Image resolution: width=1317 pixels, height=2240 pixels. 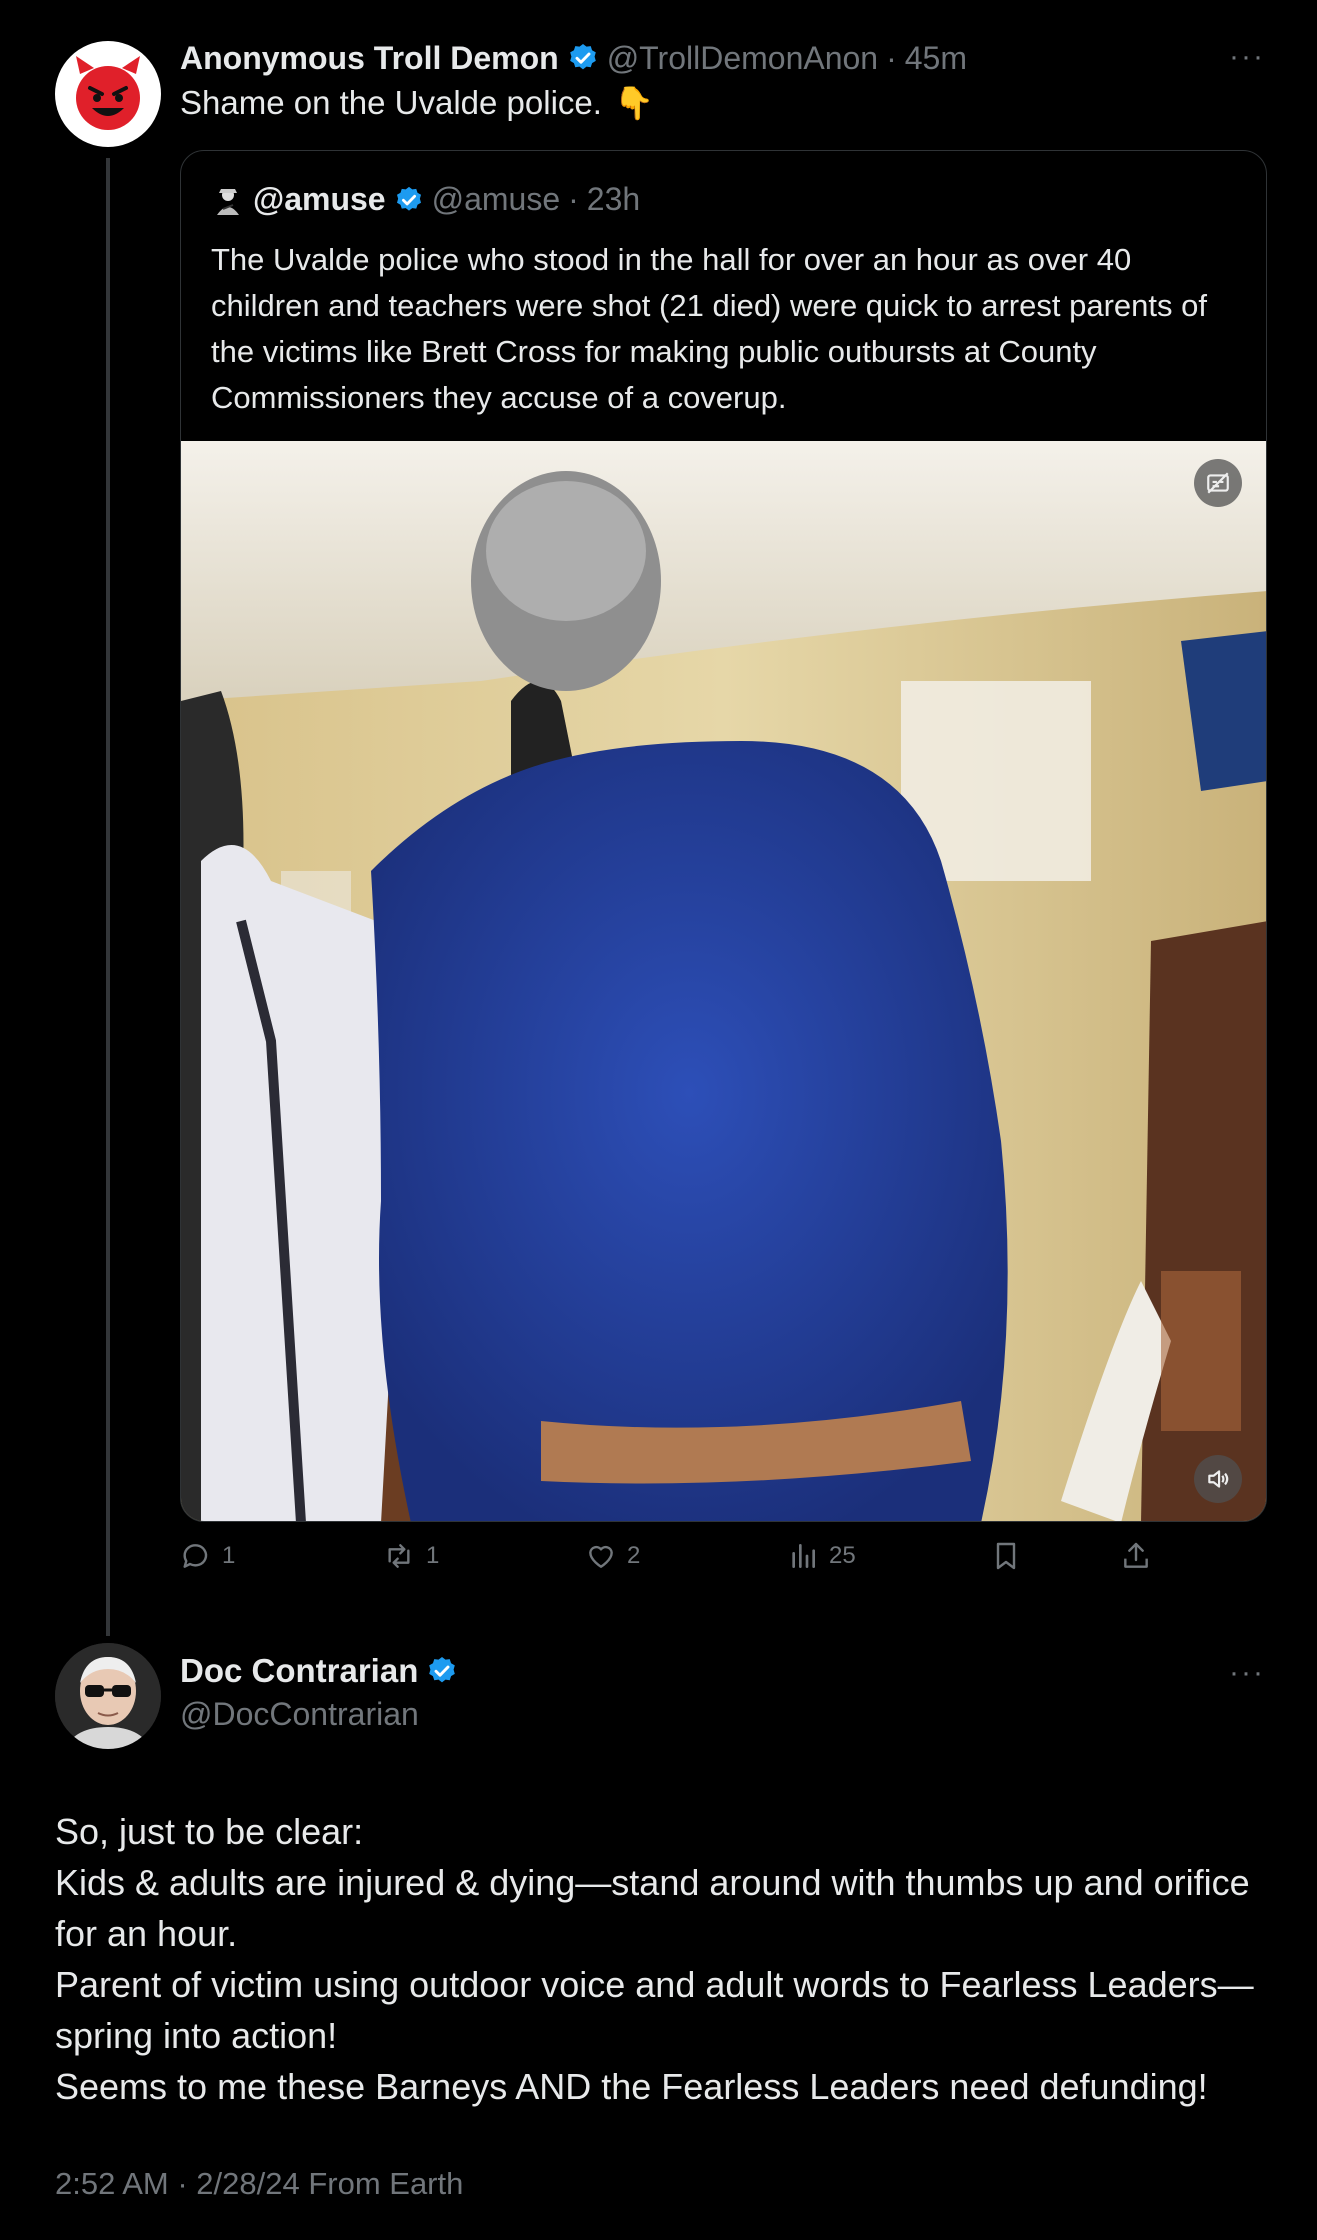 What do you see at coordinates (936, 58) in the screenshot?
I see `timestamp: 45m` at bounding box center [936, 58].